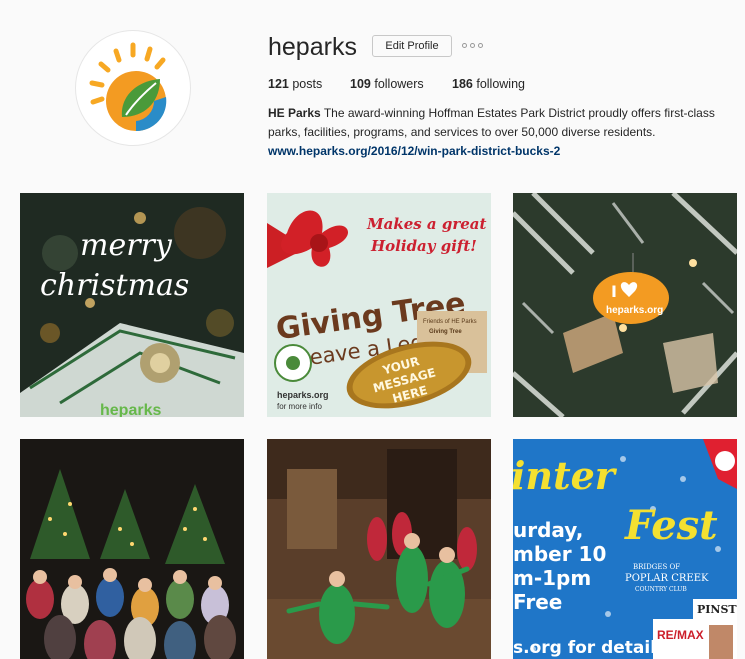  I want to click on followers-count-label: followers, so click(399, 84).